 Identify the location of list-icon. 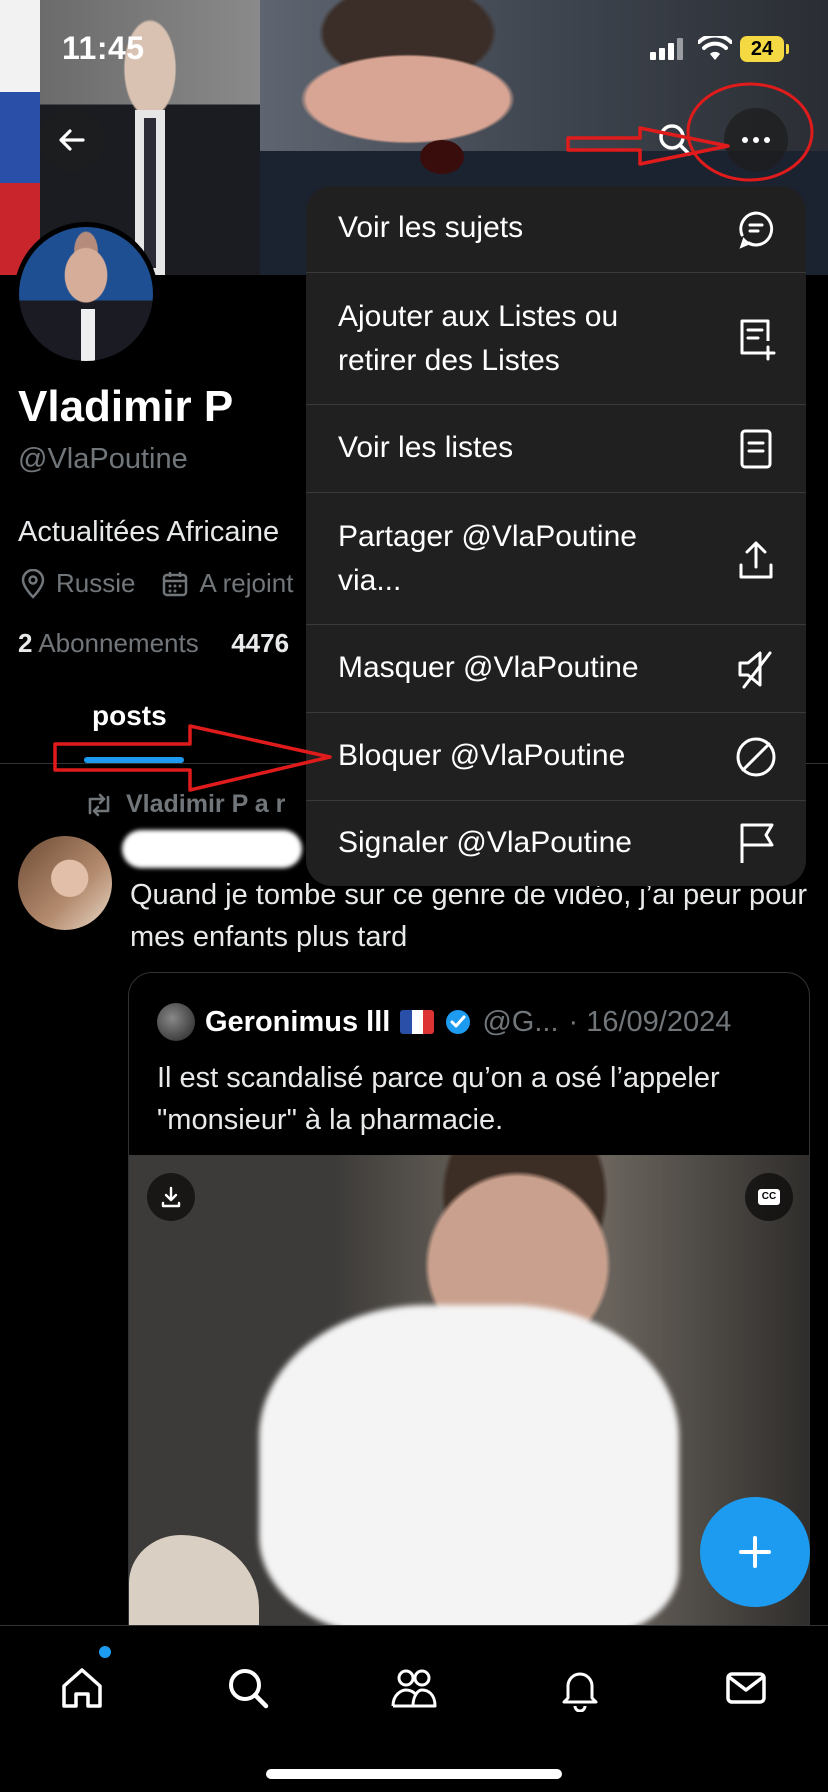
(756, 449).